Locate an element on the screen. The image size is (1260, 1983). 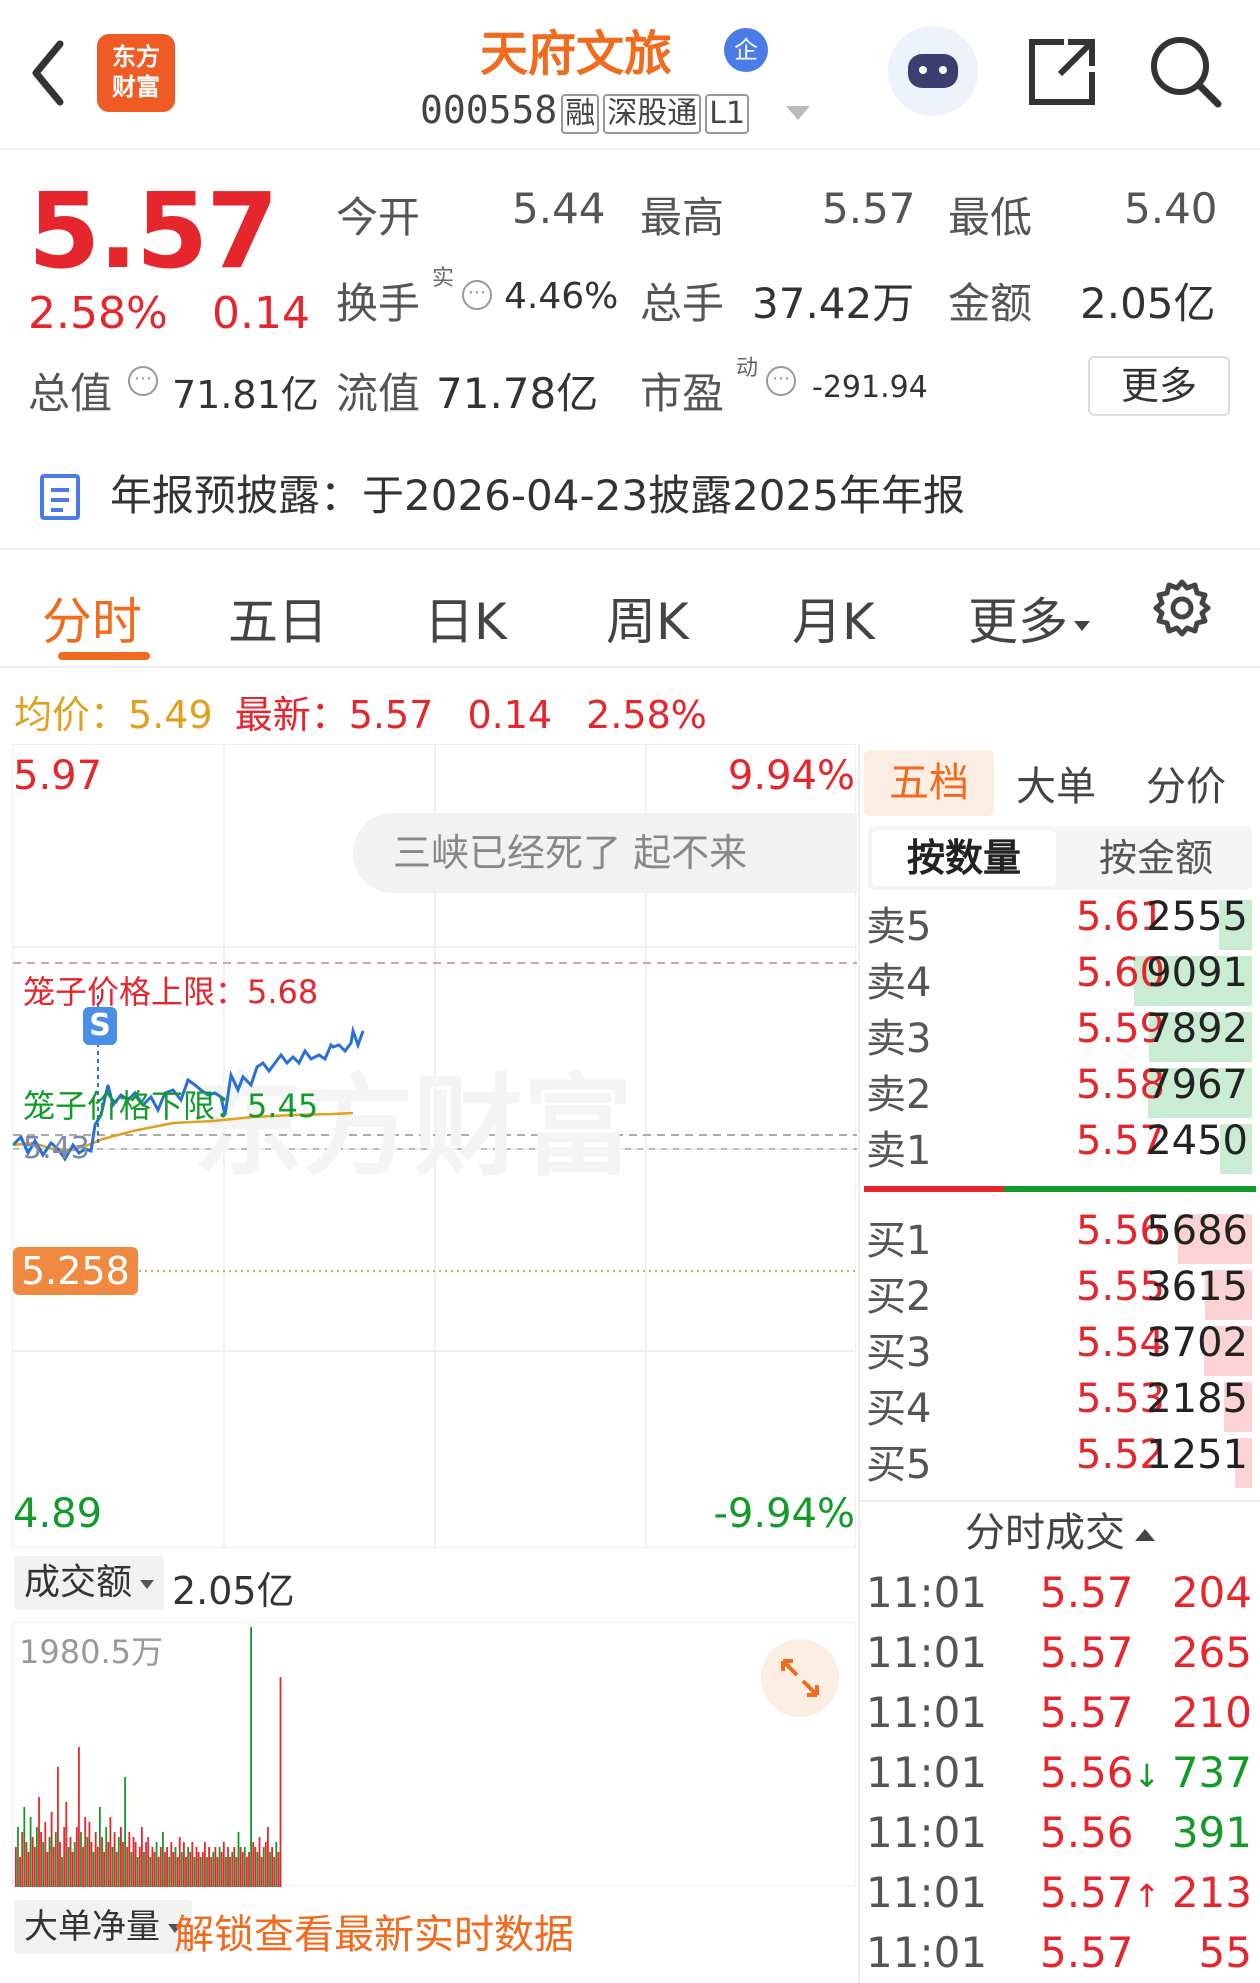
price-marker-tag: 5.258 is located at coordinates (75, 1271).